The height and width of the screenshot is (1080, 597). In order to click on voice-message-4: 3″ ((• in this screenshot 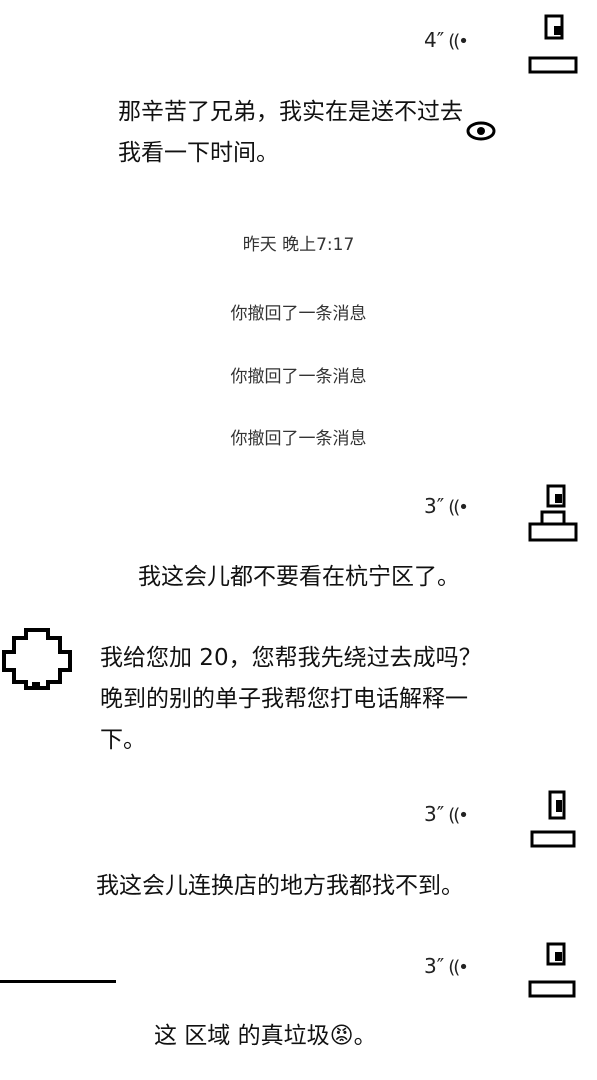, I will do `click(446, 966)`.